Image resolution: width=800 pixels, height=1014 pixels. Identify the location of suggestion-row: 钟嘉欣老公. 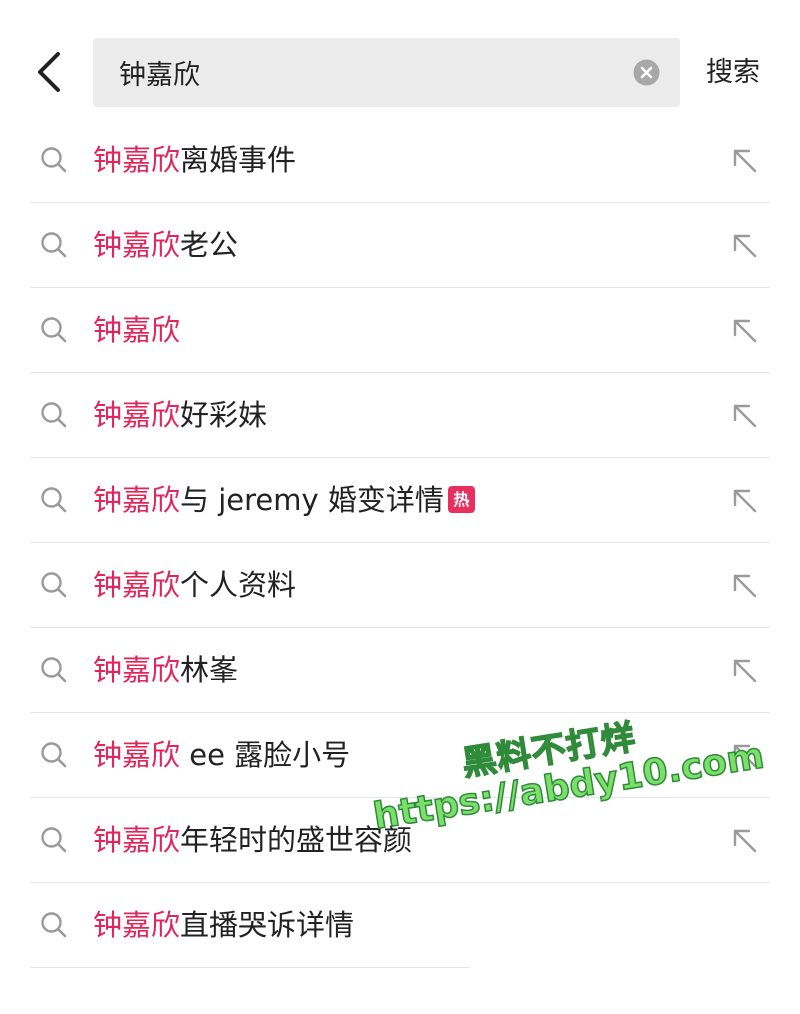
(400, 245).